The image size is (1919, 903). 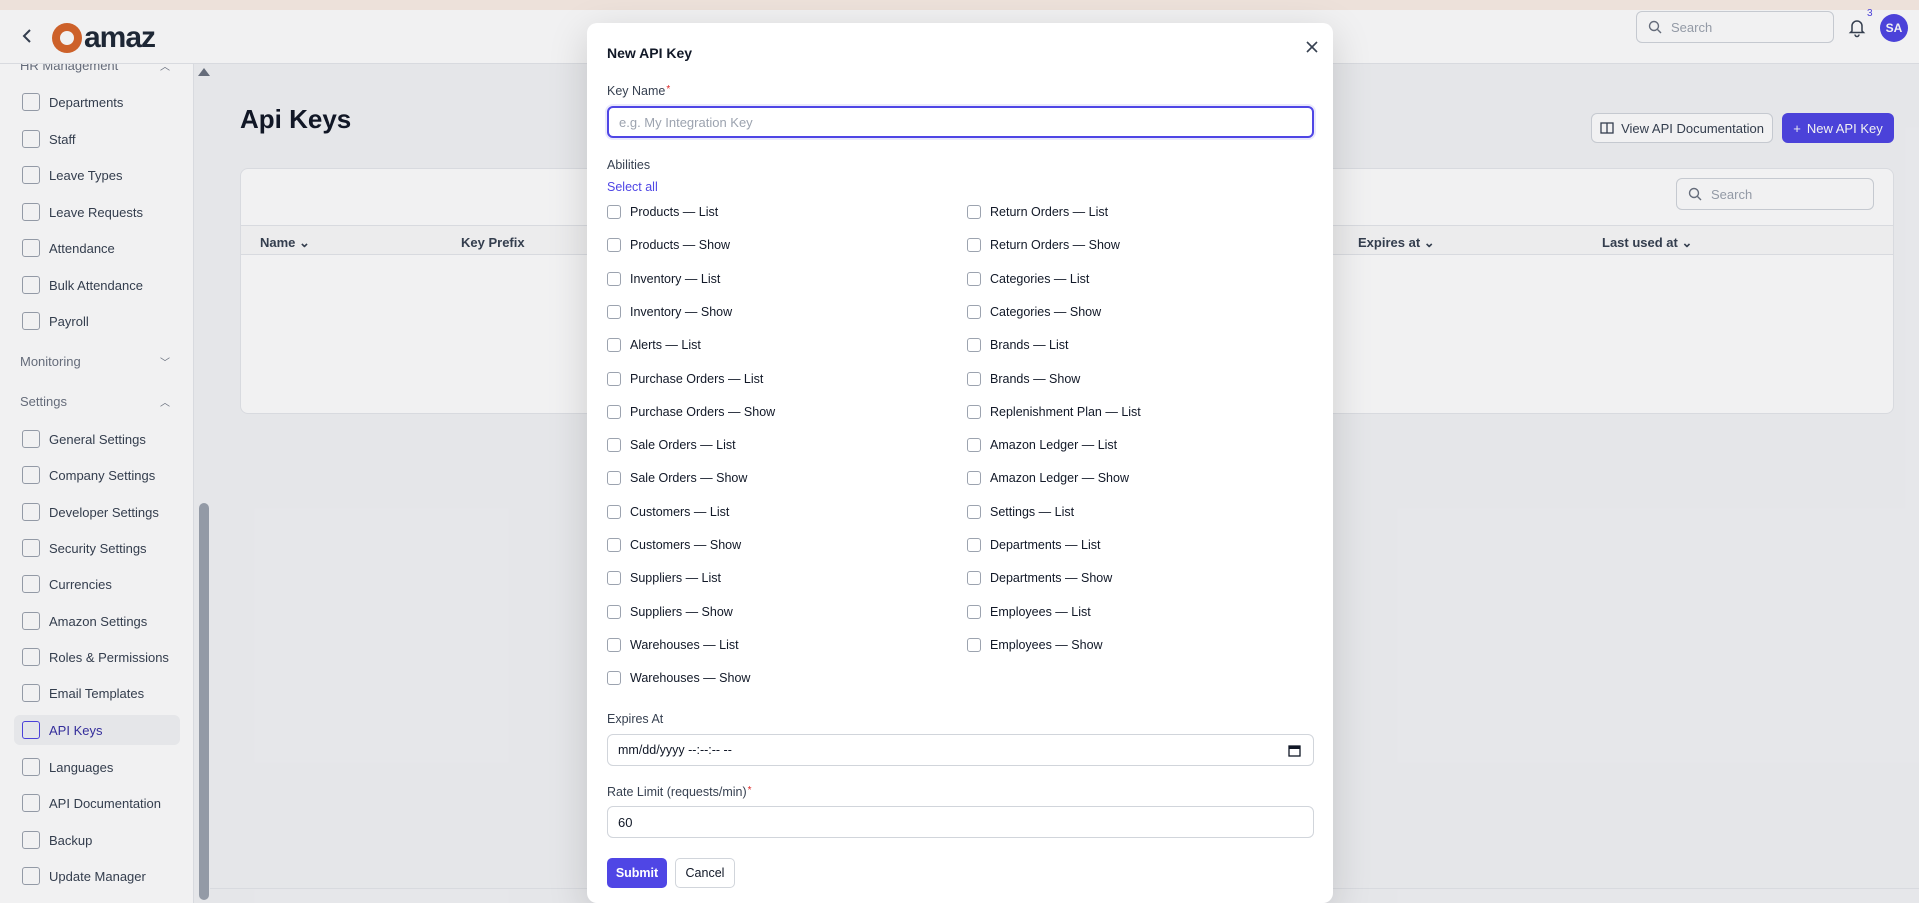 I want to click on ability-checkbox-row: Replenishment Plan — List, so click(x=1054, y=412).